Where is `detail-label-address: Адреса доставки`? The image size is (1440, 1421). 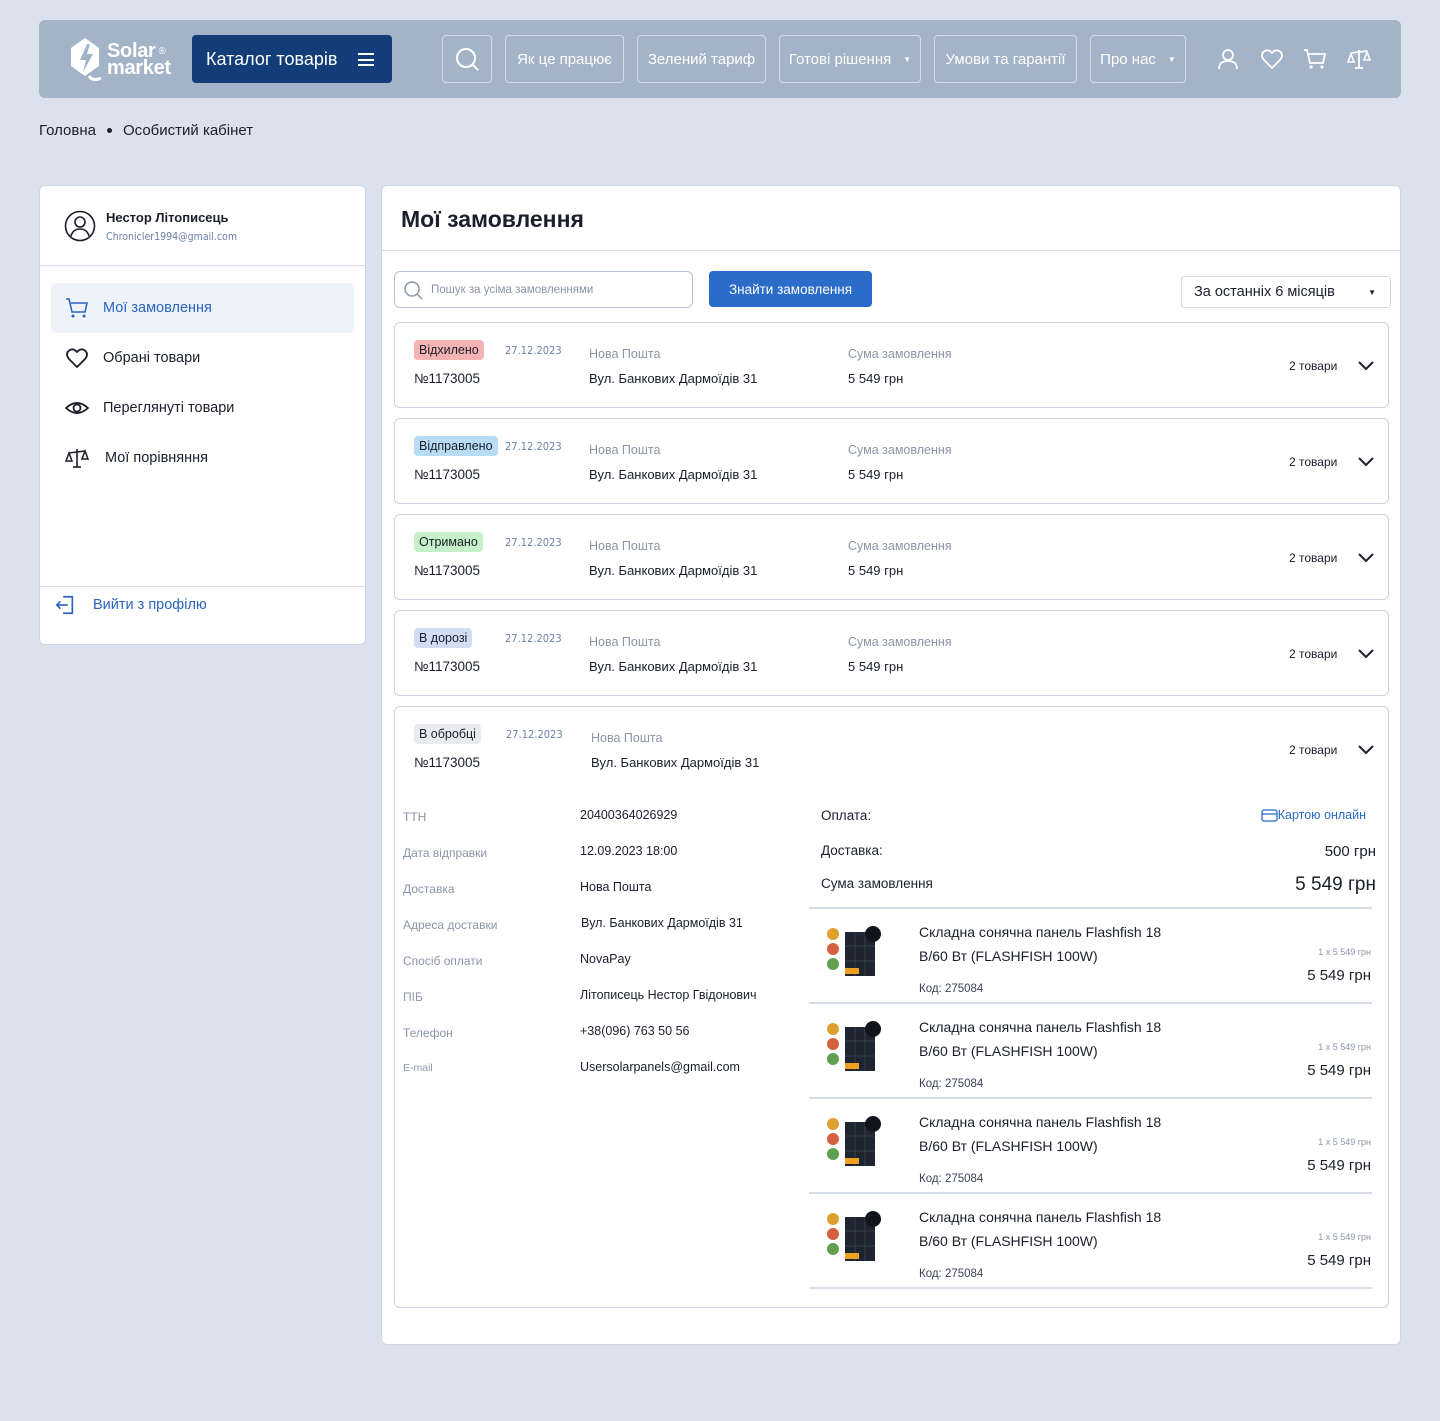 detail-label-address: Адреса доставки is located at coordinates (450, 925).